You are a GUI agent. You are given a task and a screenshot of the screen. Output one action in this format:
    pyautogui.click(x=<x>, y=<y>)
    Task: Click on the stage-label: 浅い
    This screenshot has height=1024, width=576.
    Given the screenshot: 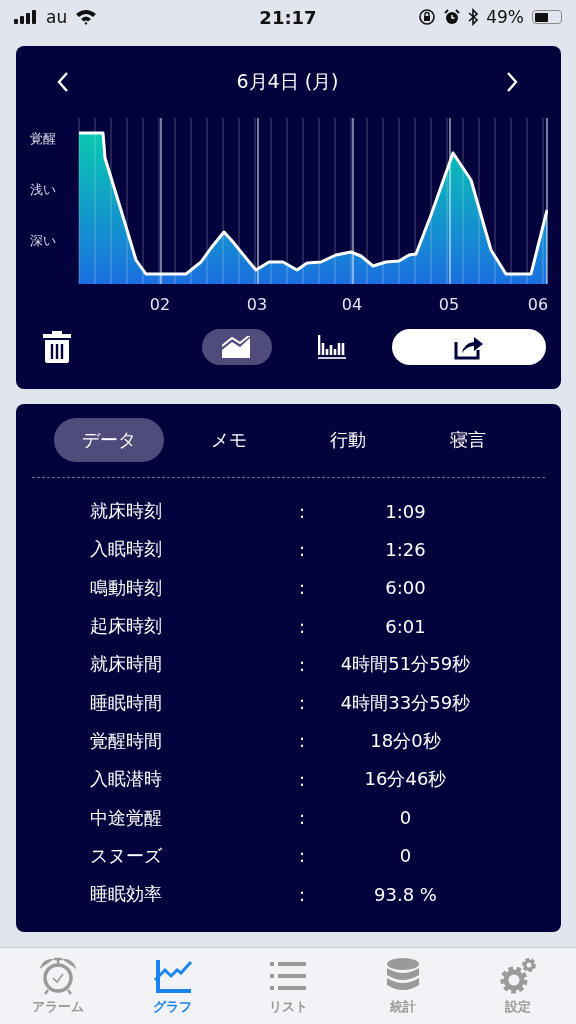 What is the action you would take?
    pyautogui.click(x=43, y=189)
    